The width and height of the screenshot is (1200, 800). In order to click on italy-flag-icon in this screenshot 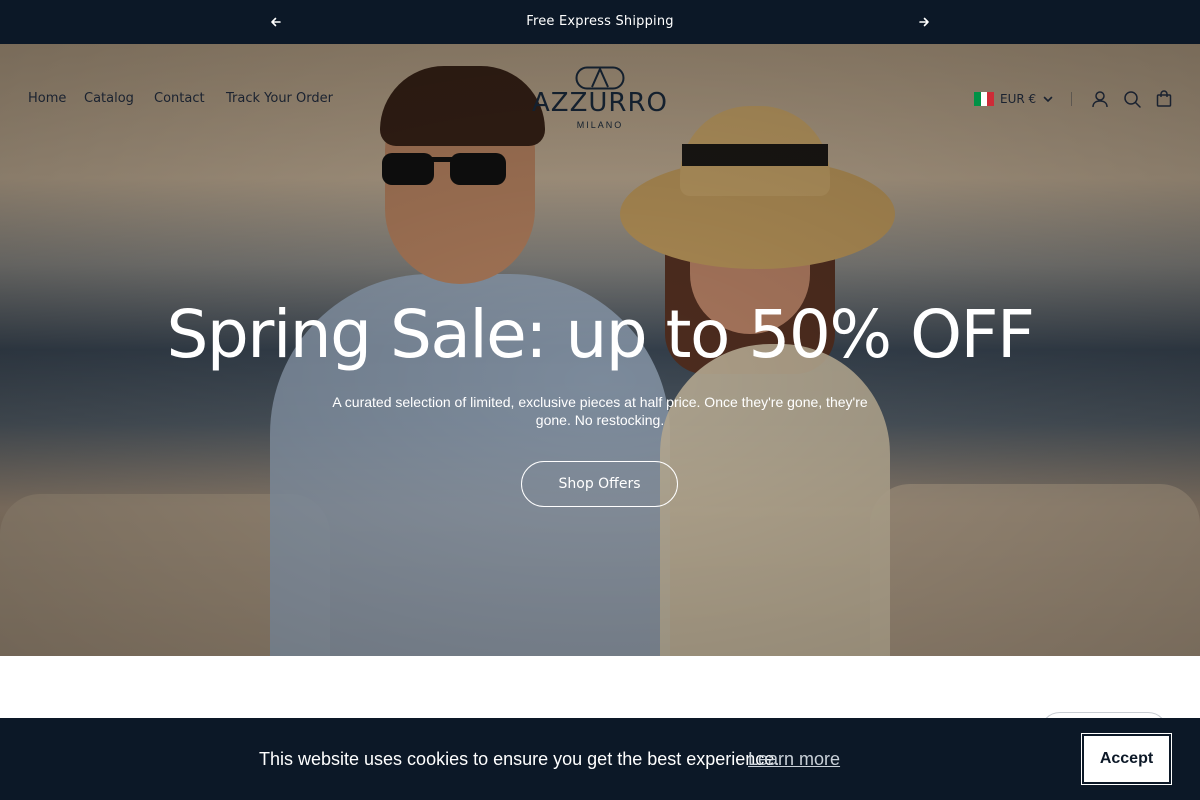, I will do `click(984, 99)`.